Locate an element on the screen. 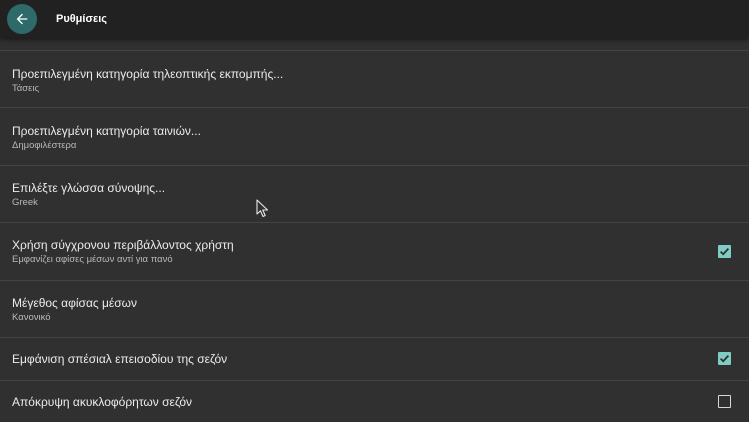 The width and height of the screenshot is (749, 422). back-button is located at coordinates (22, 19).